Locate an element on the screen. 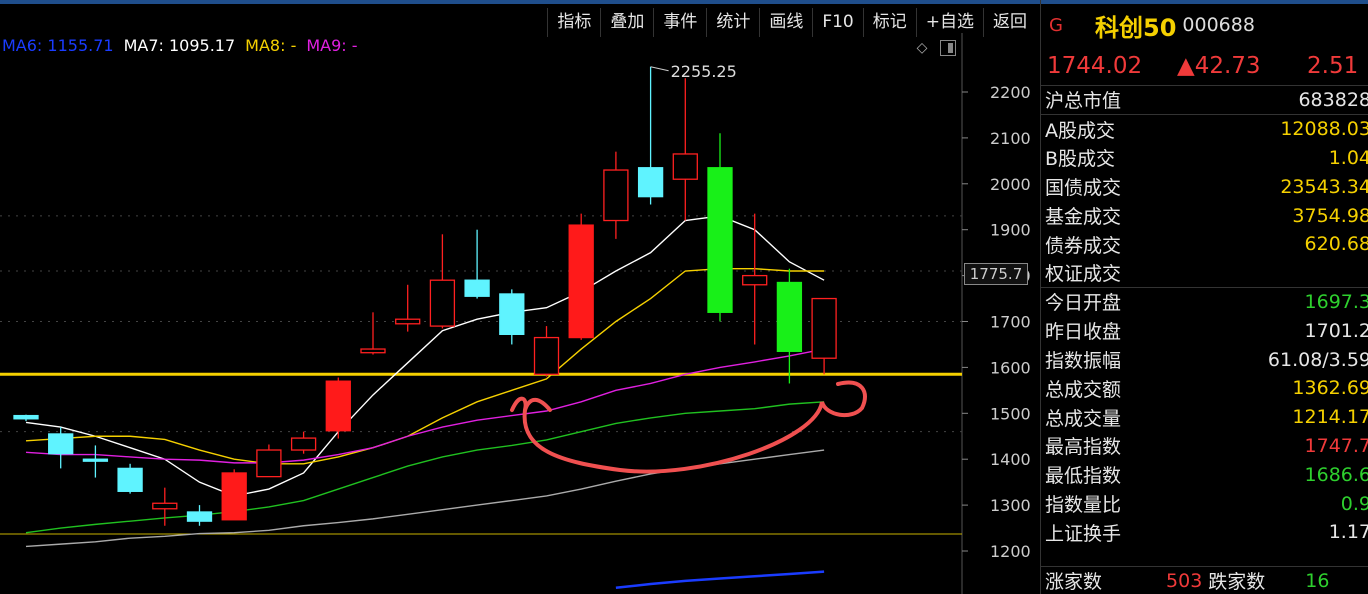  stat-value: 3754.98 is located at coordinates (1330, 215).